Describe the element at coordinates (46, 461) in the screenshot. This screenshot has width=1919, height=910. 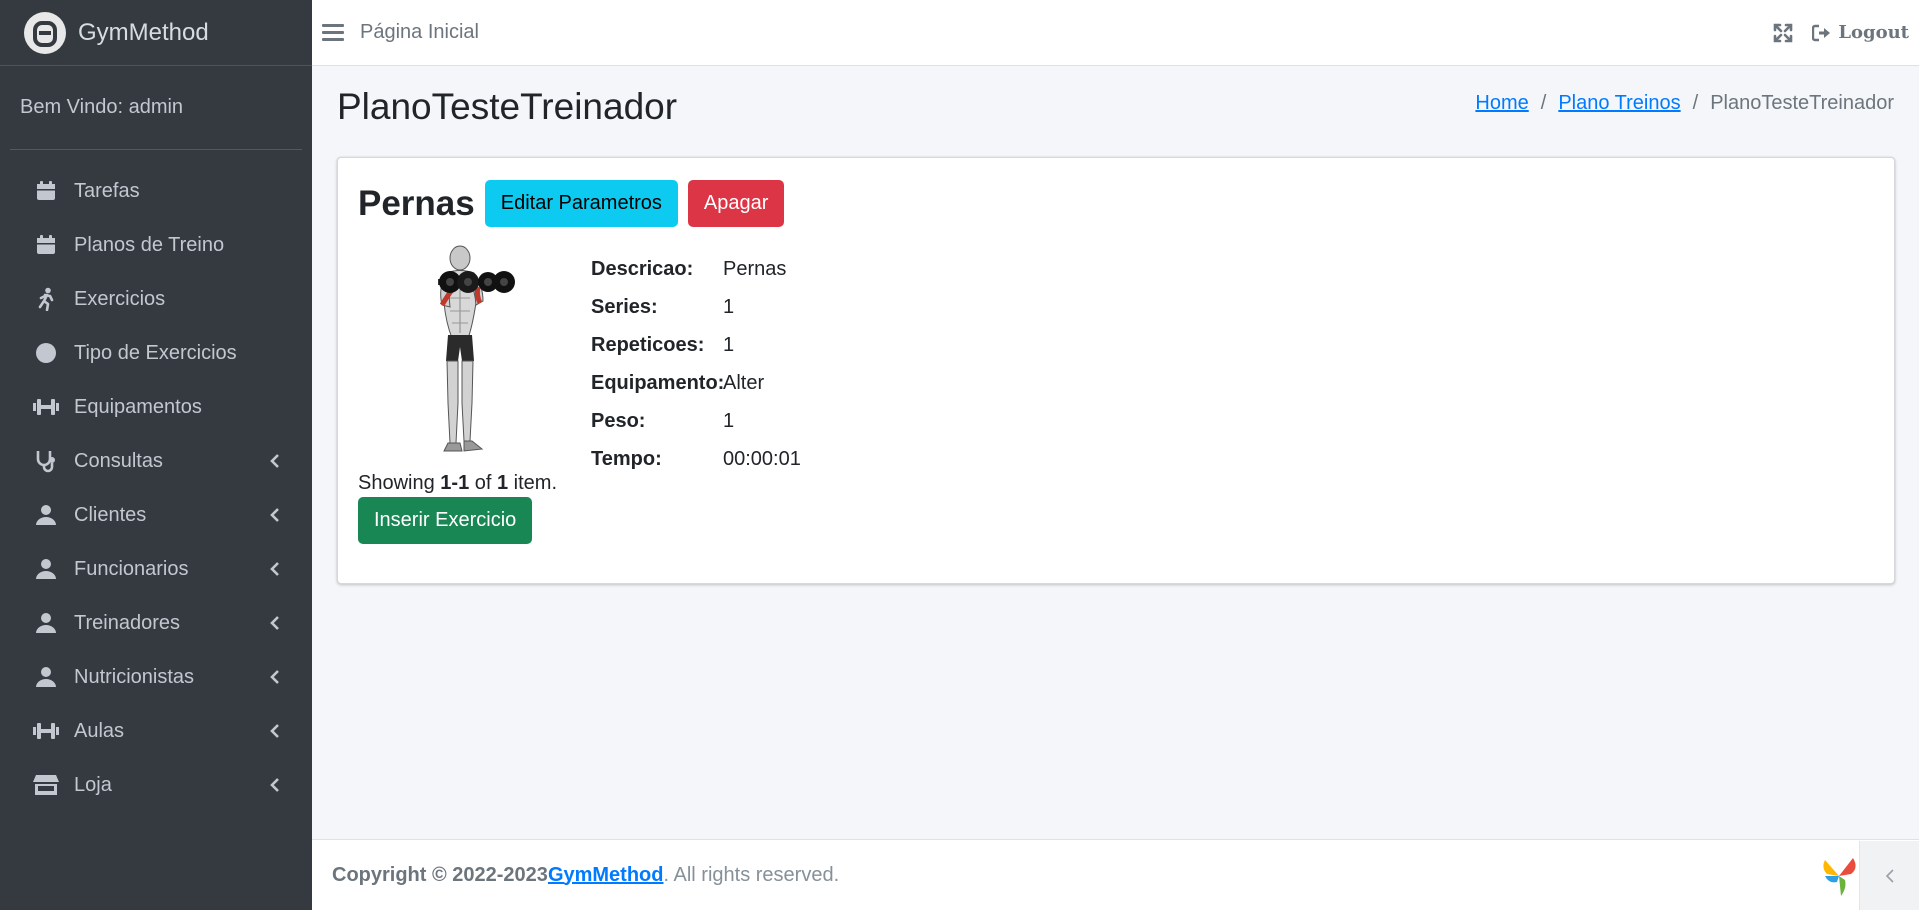
I see `stethoscope-icon` at that location.